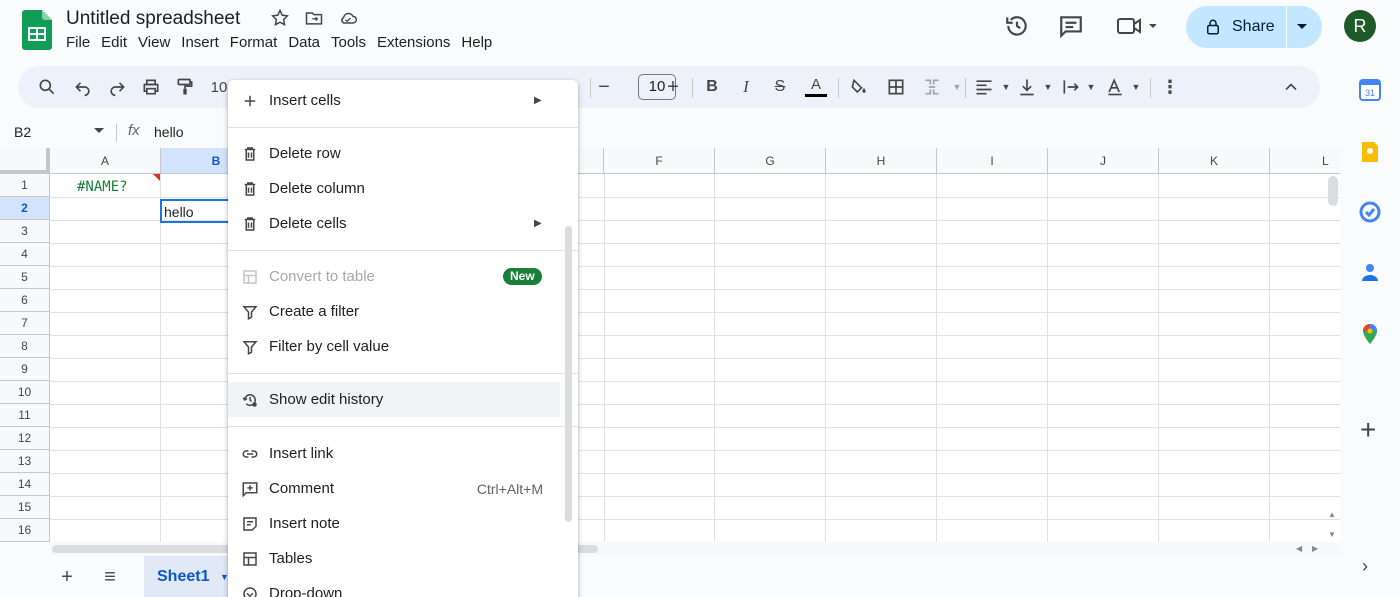 Image resolution: width=1400 pixels, height=597 pixels. Describe the element at coordinates (984, 87) in the screenshot. I see `horizontal-align-icon` at that location.